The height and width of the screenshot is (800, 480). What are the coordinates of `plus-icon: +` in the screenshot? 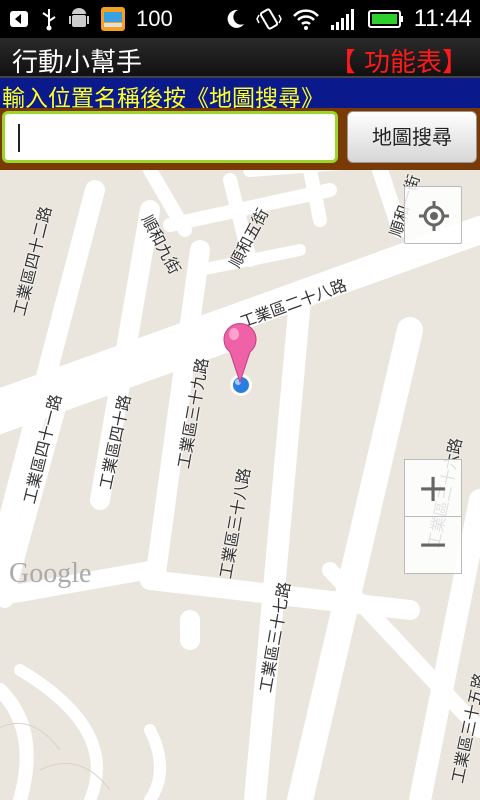 It's located at (433, 488).